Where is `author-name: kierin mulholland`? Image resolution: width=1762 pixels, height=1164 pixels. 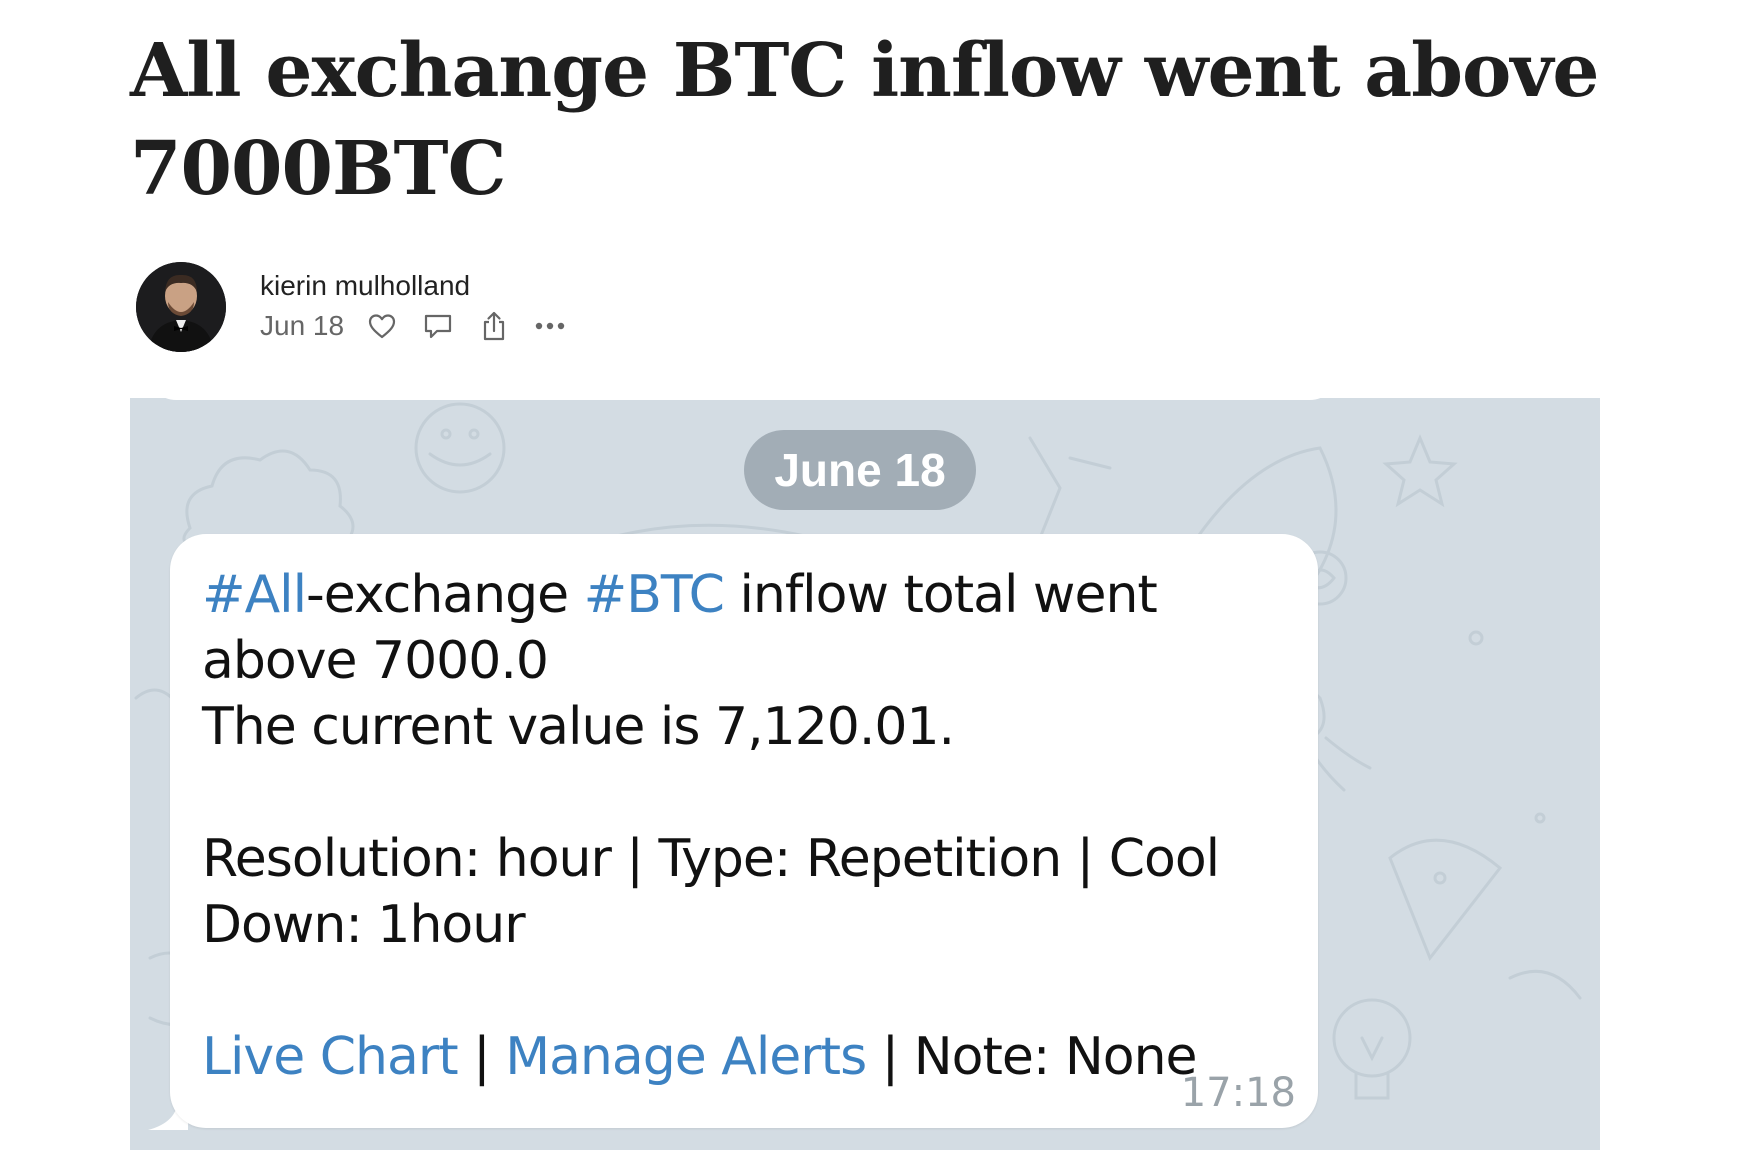 author-name: kierin mulholland is located at coordinates (365, 286).